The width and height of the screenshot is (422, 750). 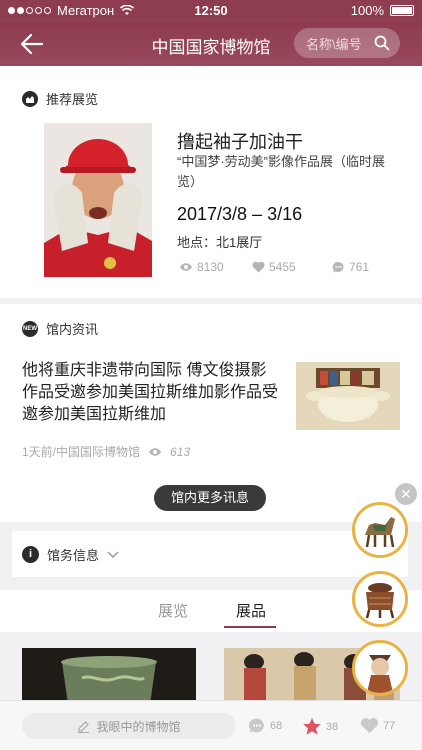 What do you see at coordinates (406, 494) in the screenshot?
I see `close-icon: ✕` at bounding box center [406, 494].